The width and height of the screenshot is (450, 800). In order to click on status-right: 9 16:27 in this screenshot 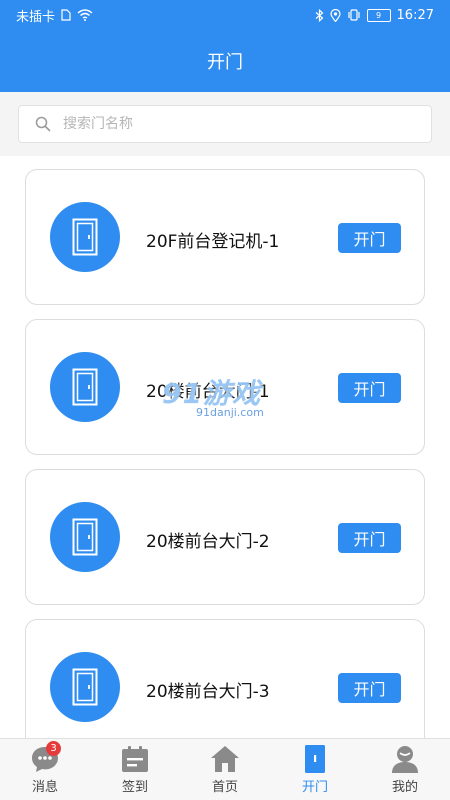, I will do `click(374, 15)`.